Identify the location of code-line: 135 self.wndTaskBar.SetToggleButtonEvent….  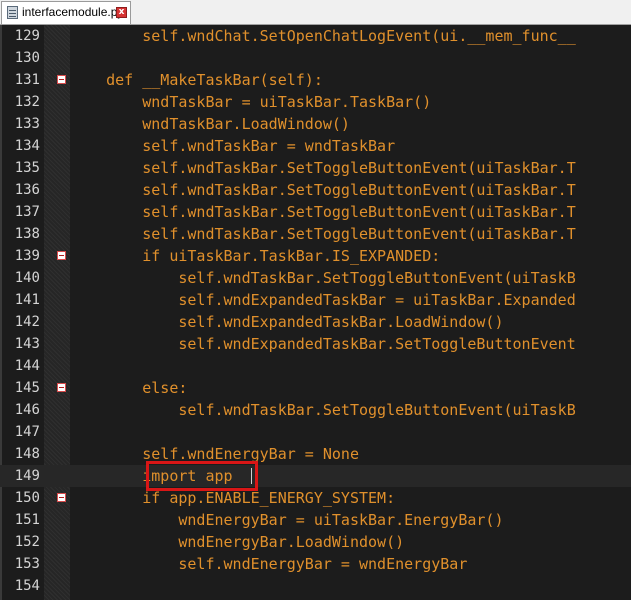
(315, 168).